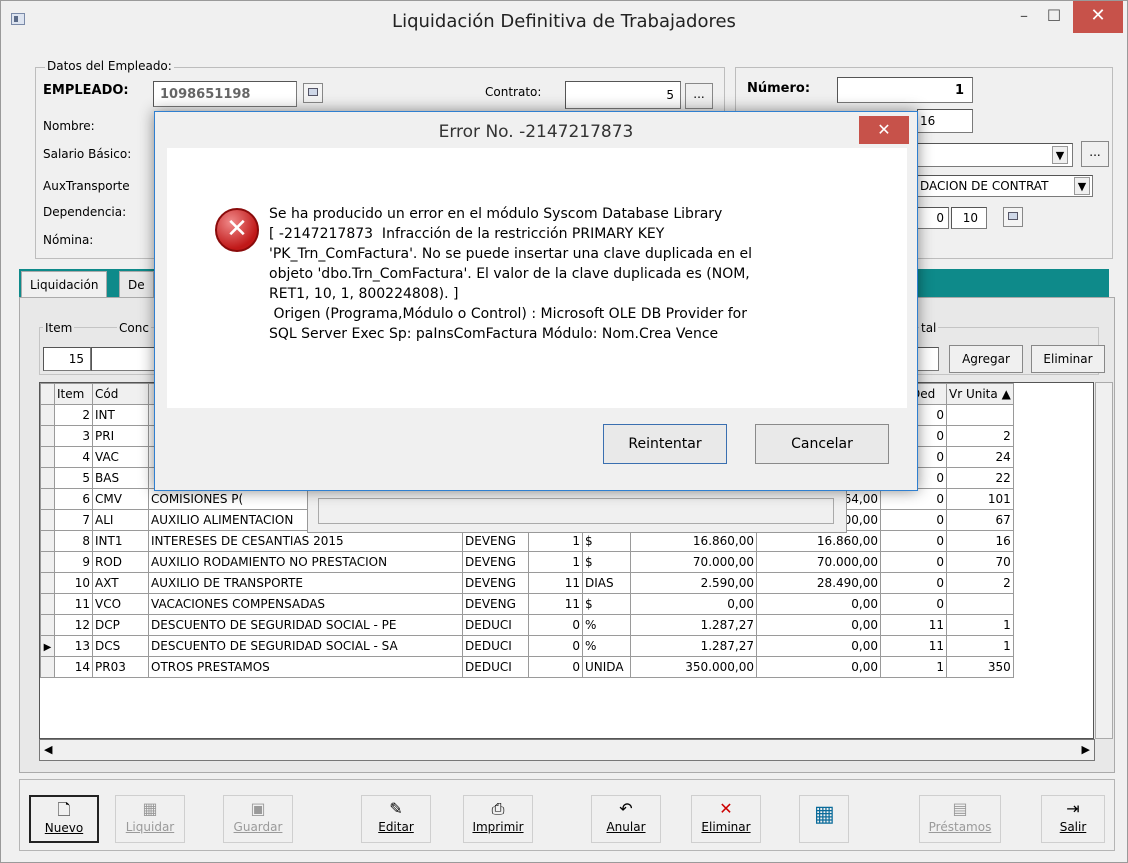 The width and height of the screenshot is (1128, 863). Describe the element at coordinates (498, 819) in the screenshot. I see `imprimir-button: ⎙ Imprimir` at that location.